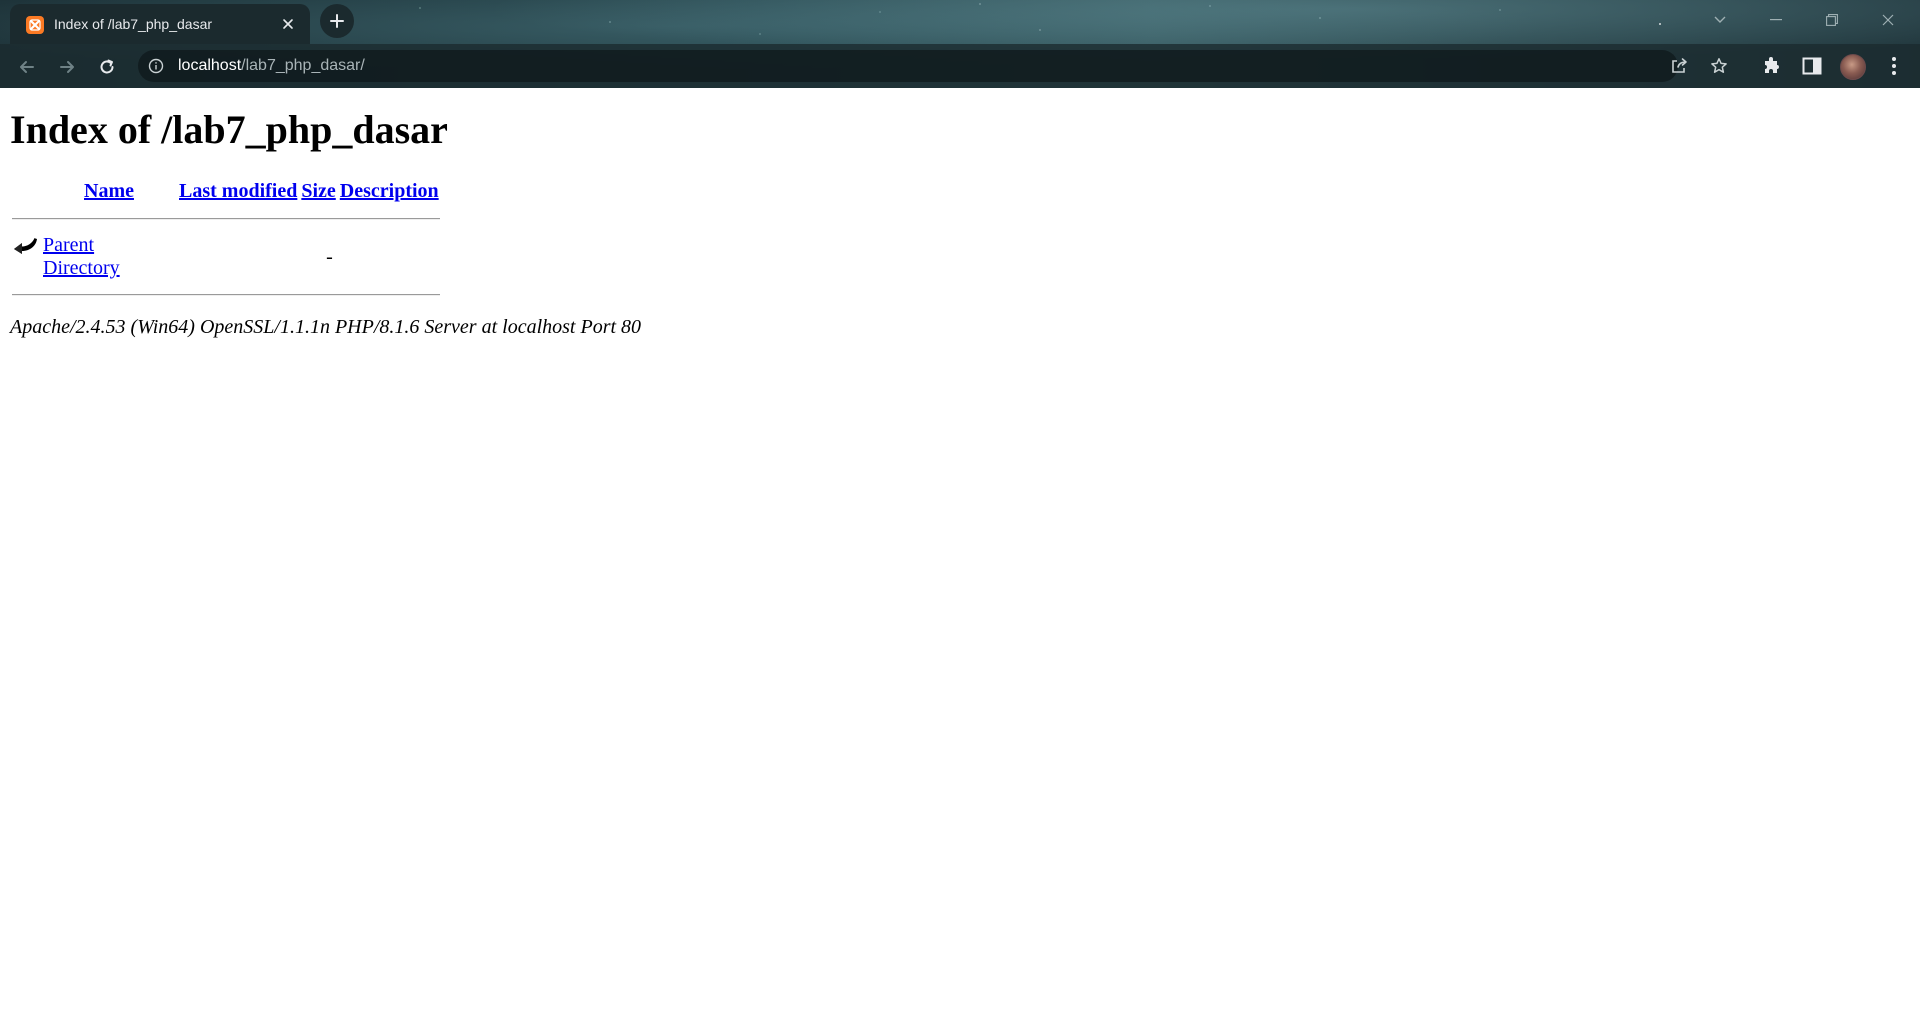 Image resolution: width=1920 pixels, height=1018 pixels. I want to click on star-icon, so click(1719, 66).